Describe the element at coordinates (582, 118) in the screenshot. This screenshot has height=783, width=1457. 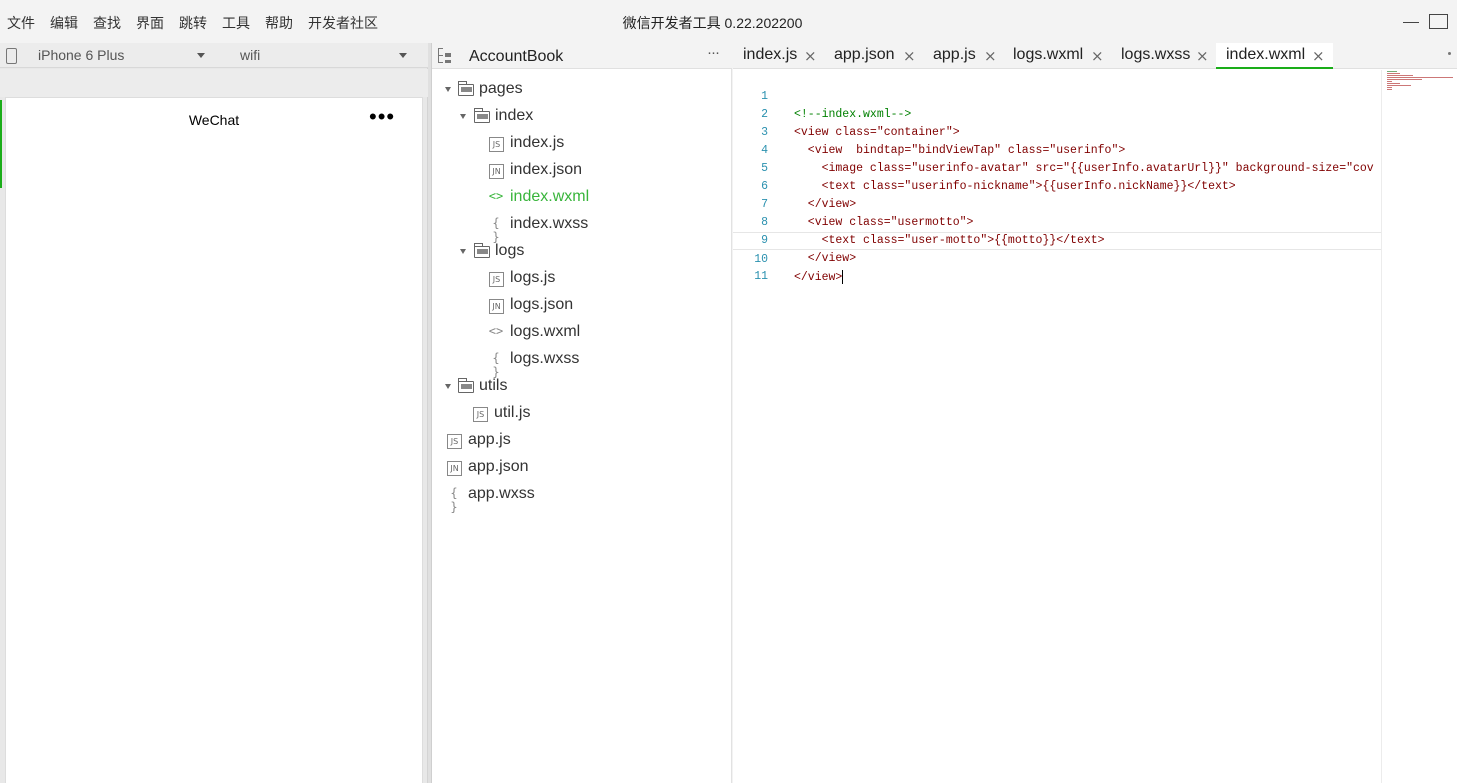
I see `tree-folder-index: index` at that location.